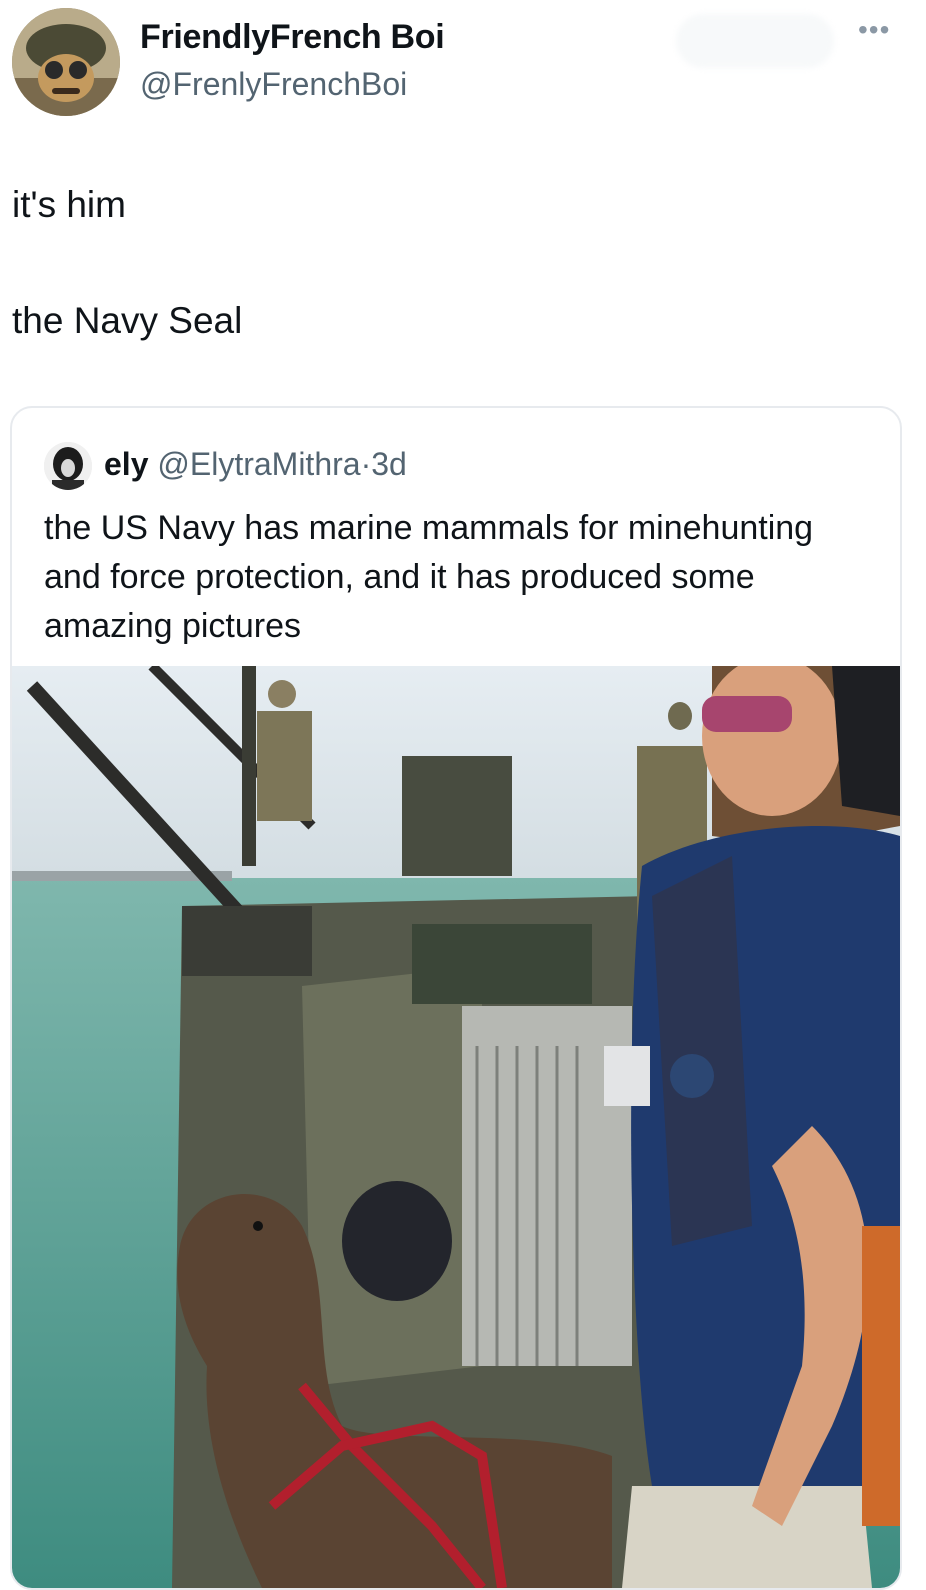  I want to click on tweet-text-line-2: the Navy Seal, so click(127, 320).